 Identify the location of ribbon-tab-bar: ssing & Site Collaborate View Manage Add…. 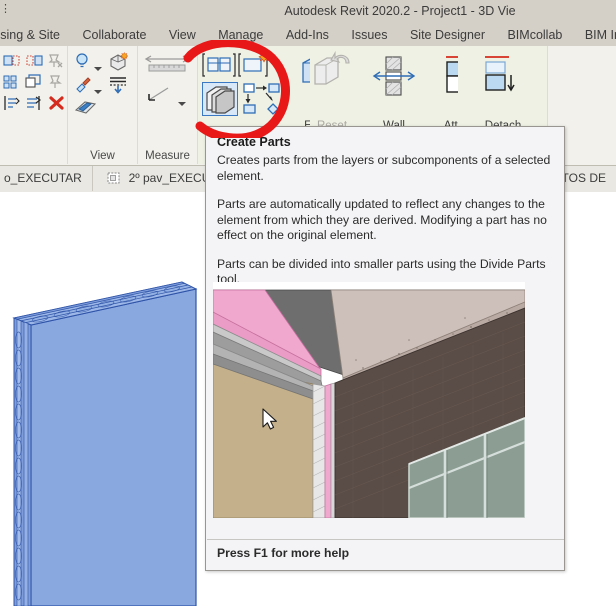
(308, 35).